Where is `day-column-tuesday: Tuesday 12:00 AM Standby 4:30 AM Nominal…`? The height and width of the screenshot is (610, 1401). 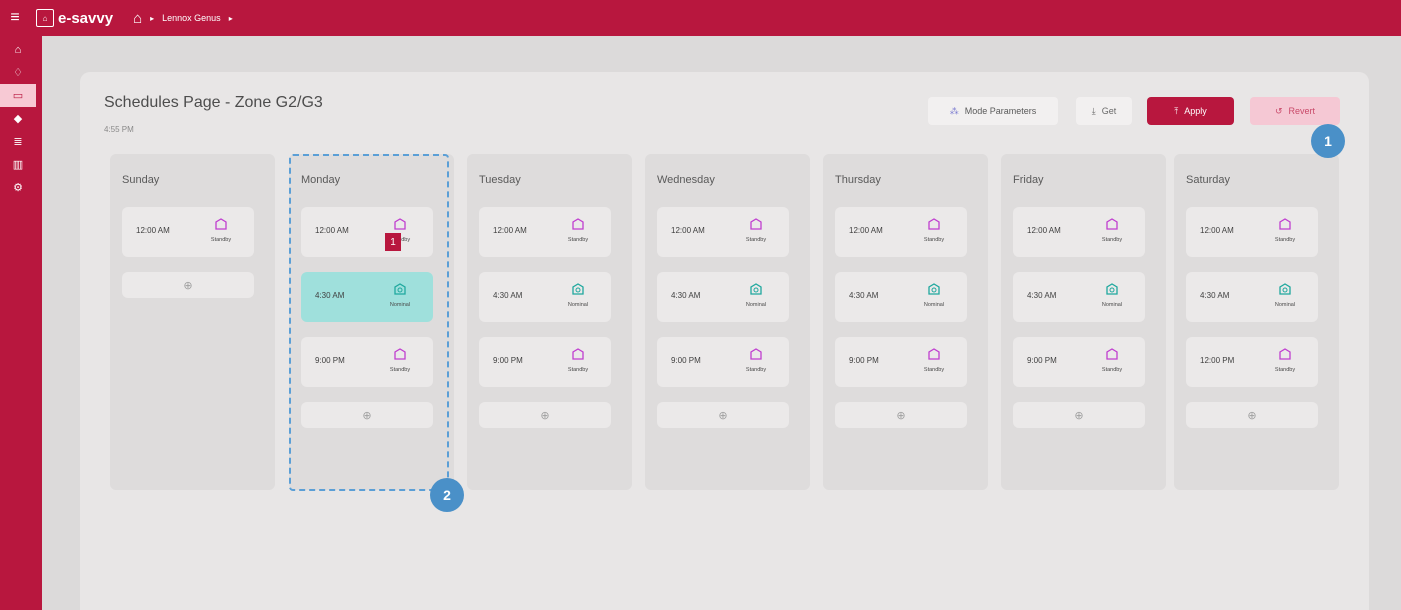 day-column-tuesday: Tuesday 12:00 AM Standby 4:30 AM Nominal… is located at coordinates (549, 322).